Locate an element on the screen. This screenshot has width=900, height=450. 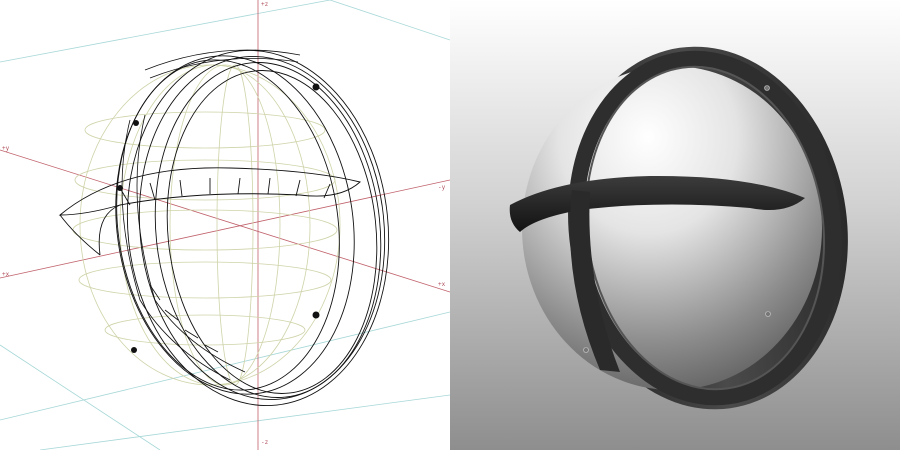
axis-label-x-left: +x is located at coordinates (6, 274).